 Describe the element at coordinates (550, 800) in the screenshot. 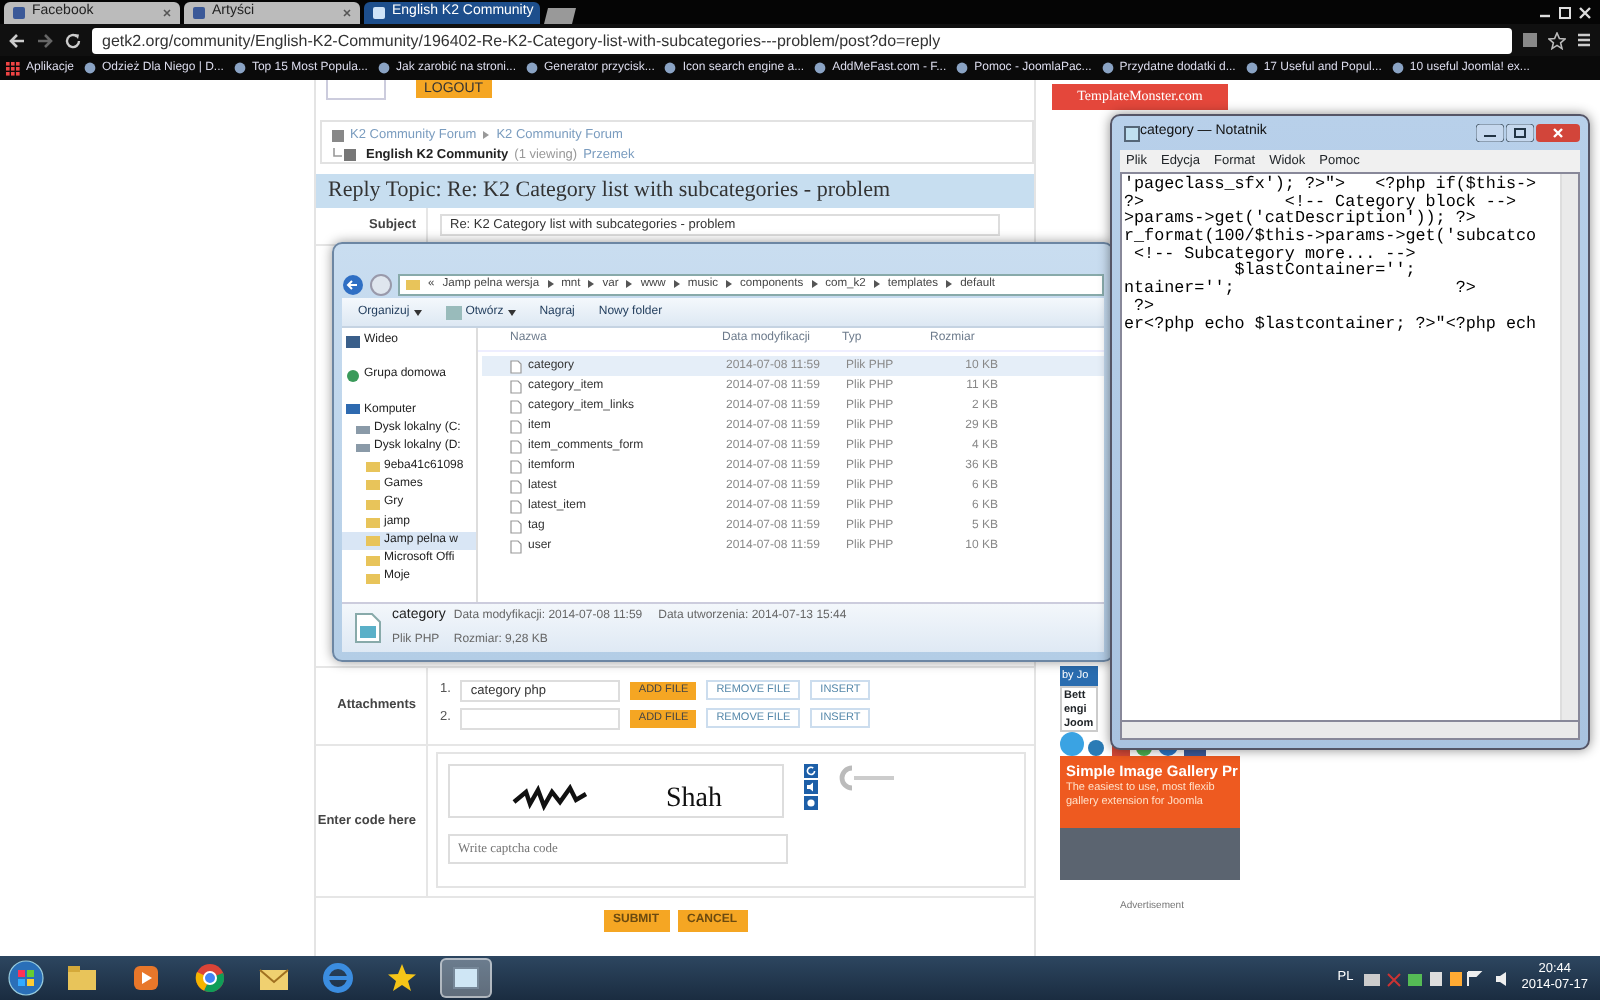

I see `scribble-drawing` at that location.